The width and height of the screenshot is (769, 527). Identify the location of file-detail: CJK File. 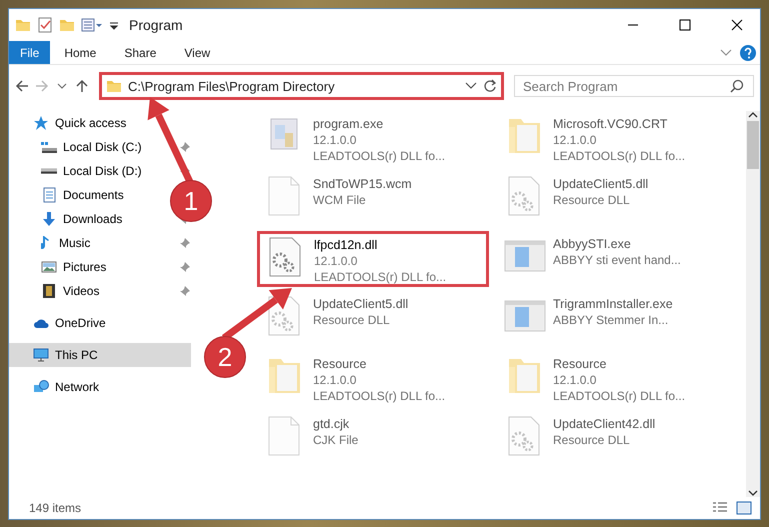
(335, 440).